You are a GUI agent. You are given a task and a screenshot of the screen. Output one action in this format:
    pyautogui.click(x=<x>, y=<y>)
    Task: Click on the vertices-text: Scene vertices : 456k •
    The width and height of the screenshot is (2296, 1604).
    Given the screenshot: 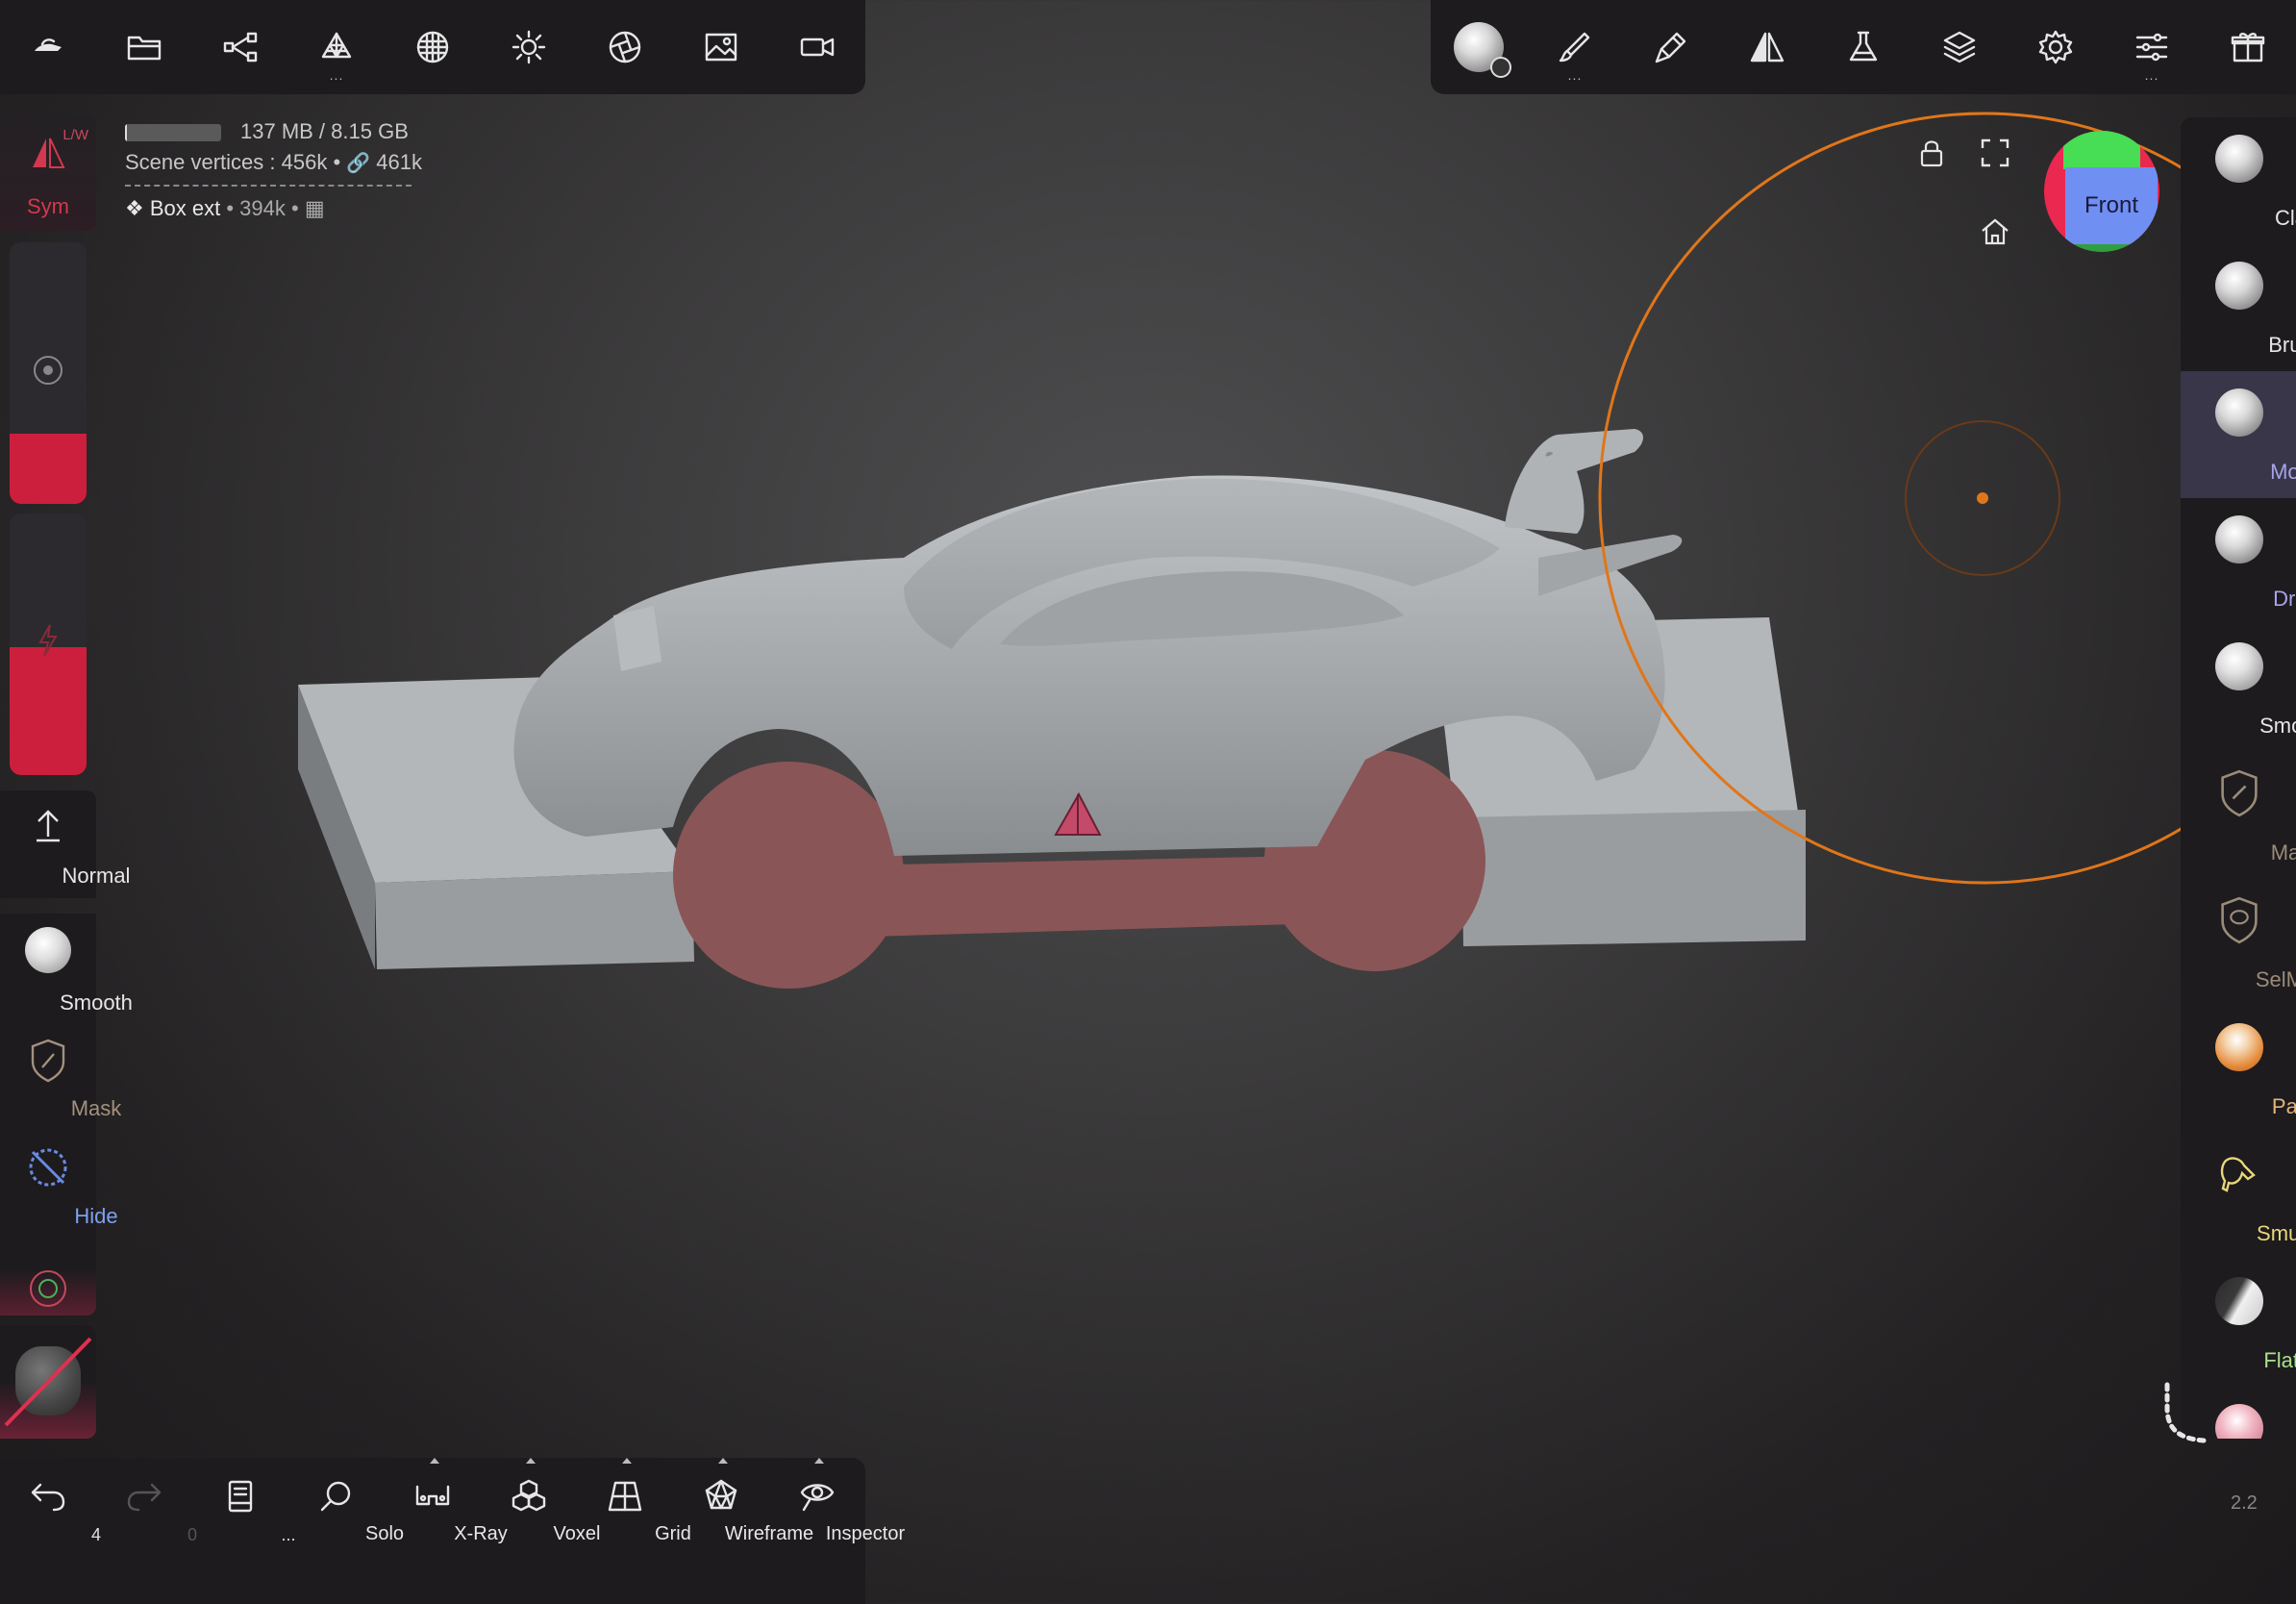 What is the action you would take?
    pyautogui.click(x=236, y=162)
    